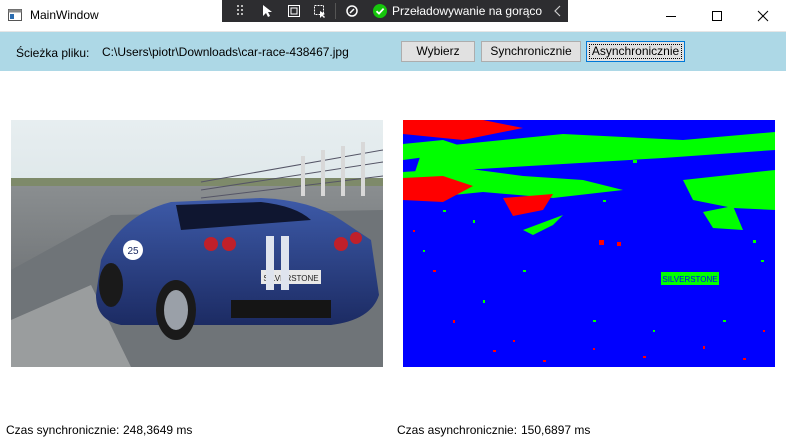  Describe the element at coordinates (268, 11) in the screenshot. I see `select-element-icon` at that location.